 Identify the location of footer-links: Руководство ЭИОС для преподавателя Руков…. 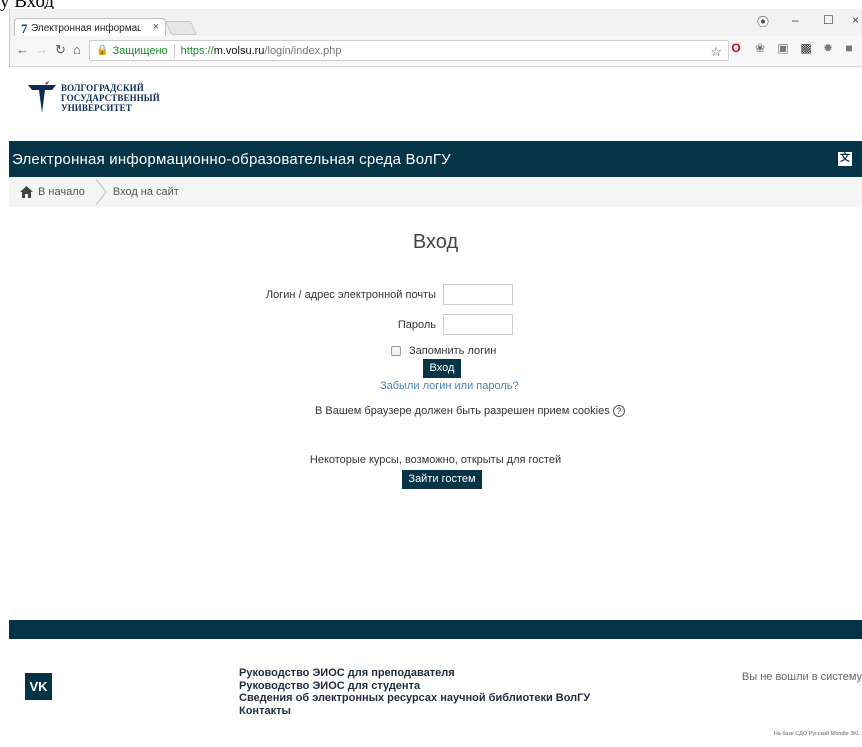
(414, 692).